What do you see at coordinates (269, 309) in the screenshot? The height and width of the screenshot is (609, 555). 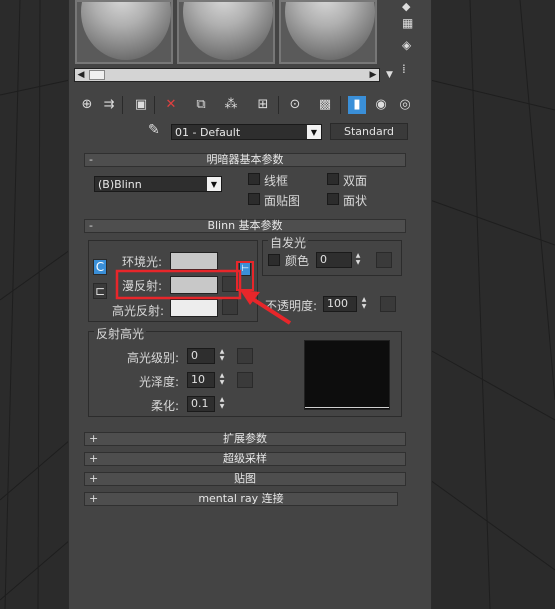 I see `annotation-arrow-shaft` at bounding box center [269, 309].